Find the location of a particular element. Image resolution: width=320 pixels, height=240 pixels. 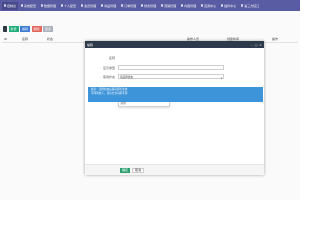

type-input is located at coordinates (171, 67).